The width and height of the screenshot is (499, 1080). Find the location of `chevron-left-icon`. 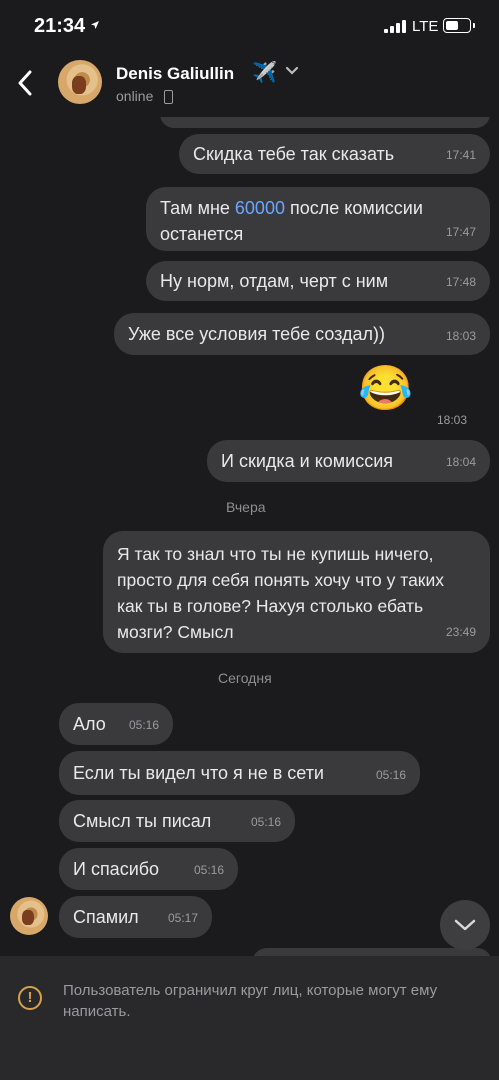

chevron-left-icon is located at coordinates (25, 83).